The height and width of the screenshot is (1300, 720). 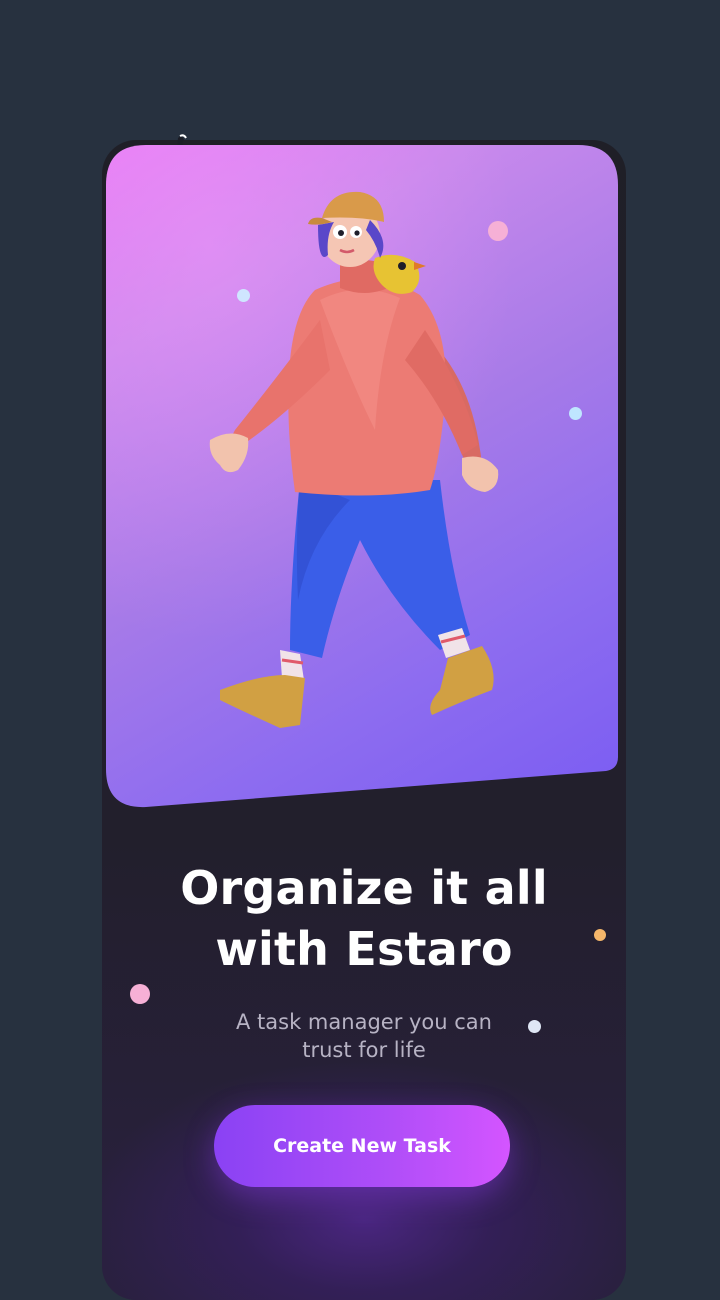 I want to click on title-line: with Estaro, so click(x=364, y=949).